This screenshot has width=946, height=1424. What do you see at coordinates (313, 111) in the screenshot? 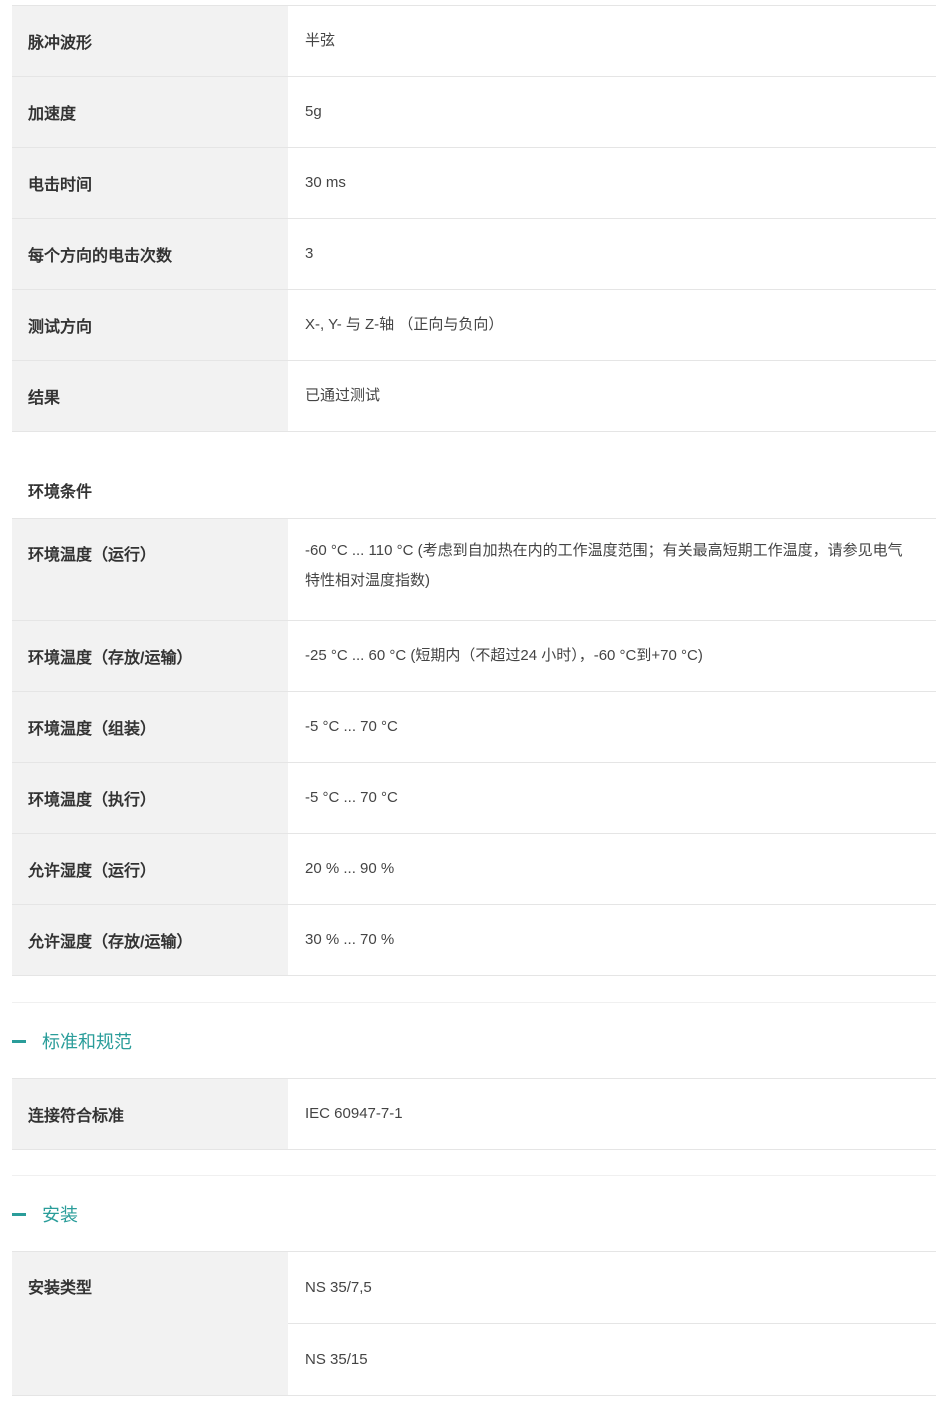
I see `row-value: 5g` at bounding box center [313, 111].